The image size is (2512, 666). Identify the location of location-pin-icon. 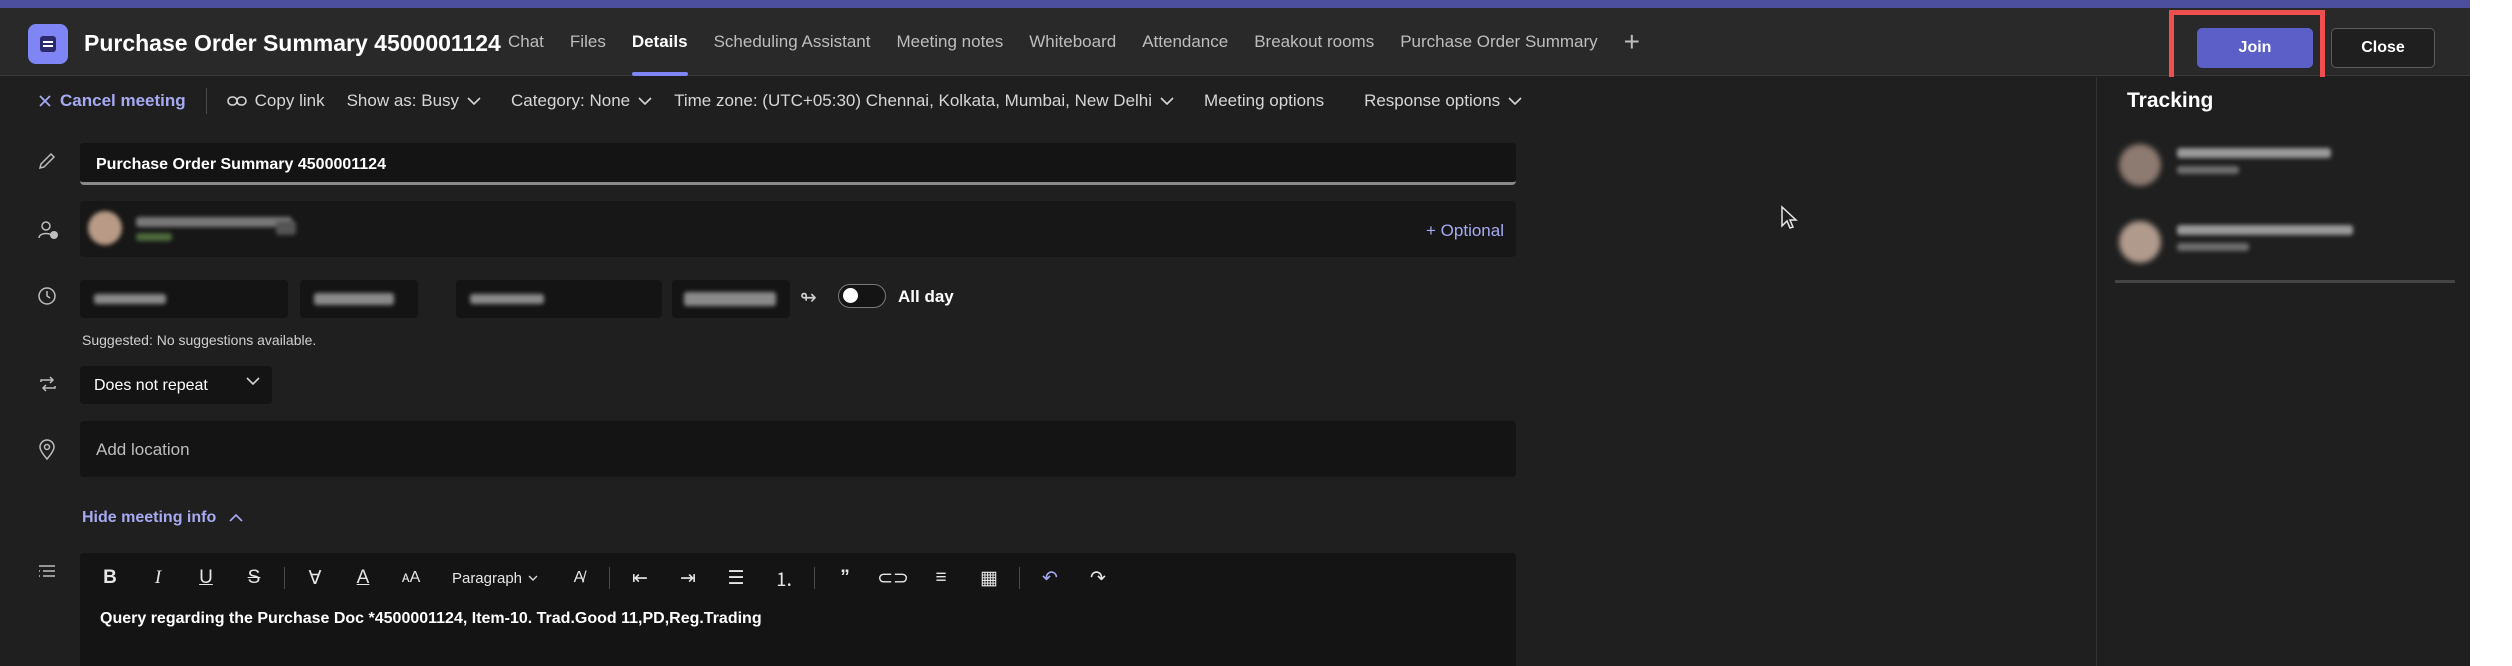
(47, 450).